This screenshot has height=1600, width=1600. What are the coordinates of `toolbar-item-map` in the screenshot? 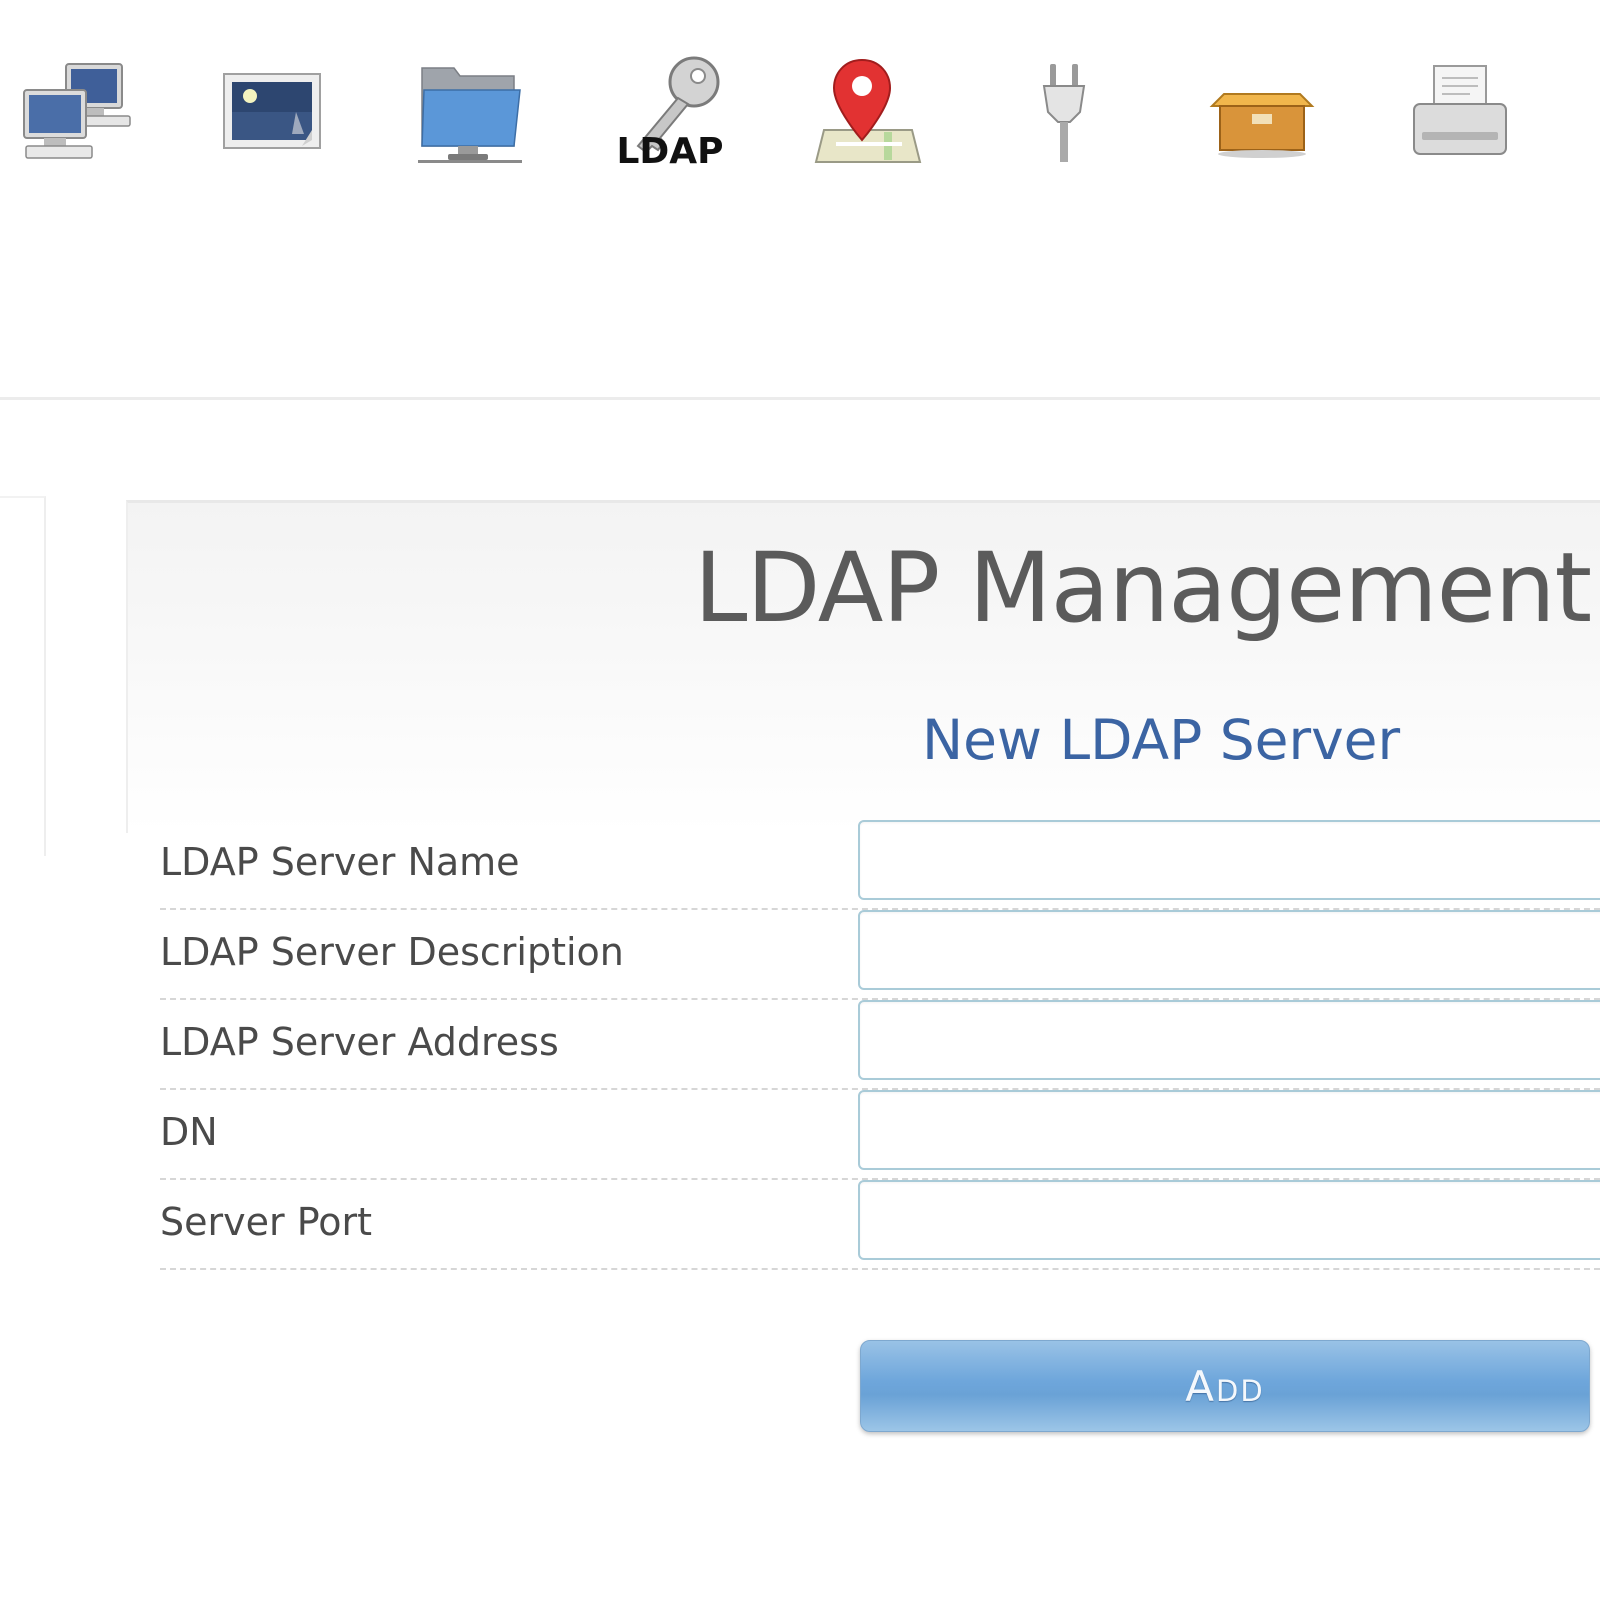 It's located at (866, 115).